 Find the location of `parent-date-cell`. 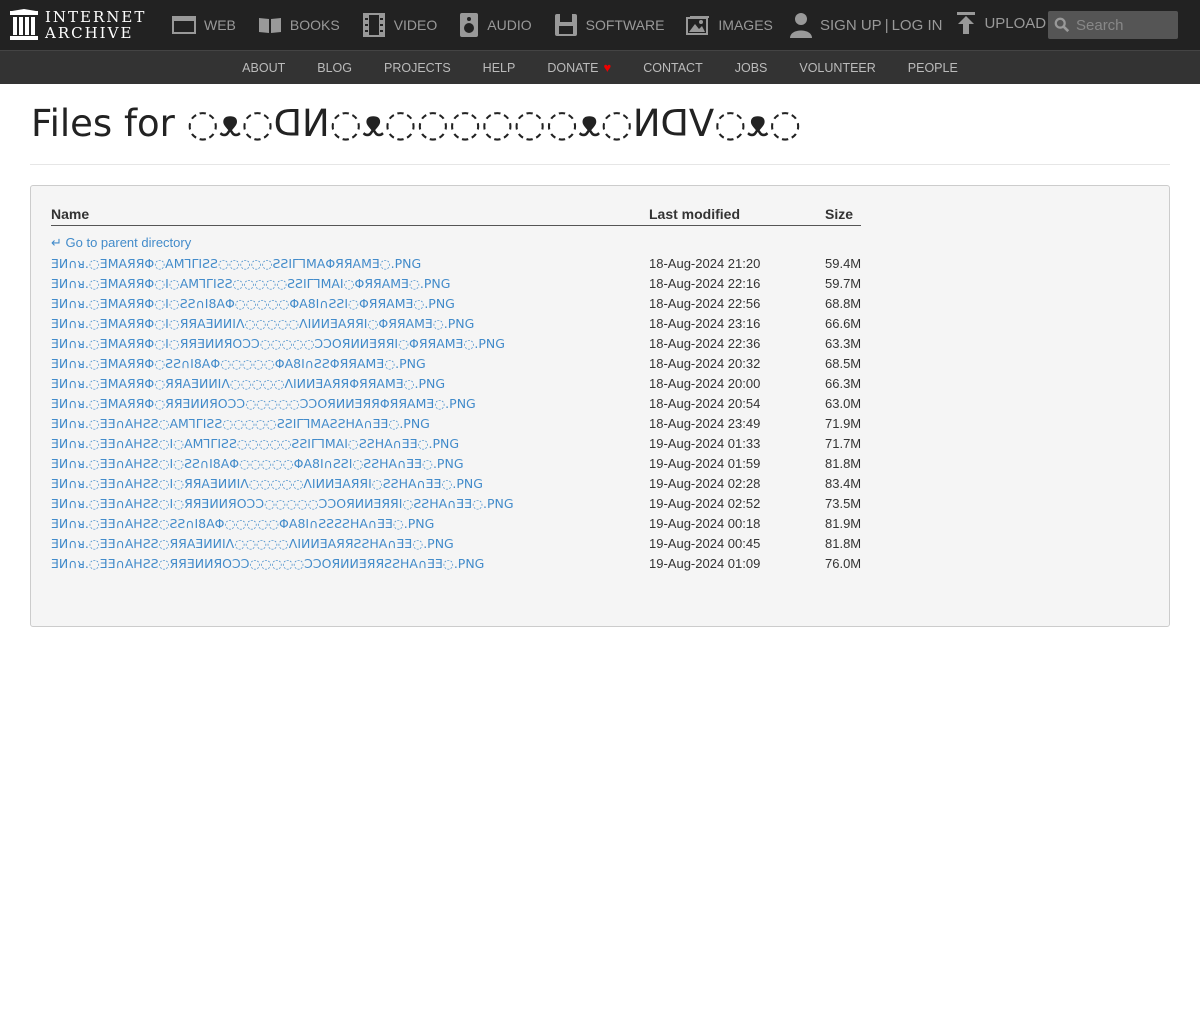

parent-date-cell is located at coordinates (737, 240).